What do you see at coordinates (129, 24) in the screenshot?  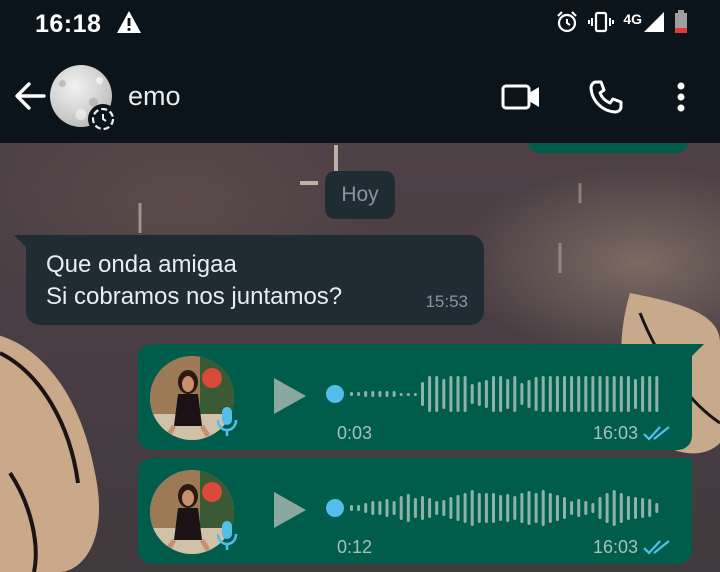 I see `warning-icon` at bounding box center [129, 24].